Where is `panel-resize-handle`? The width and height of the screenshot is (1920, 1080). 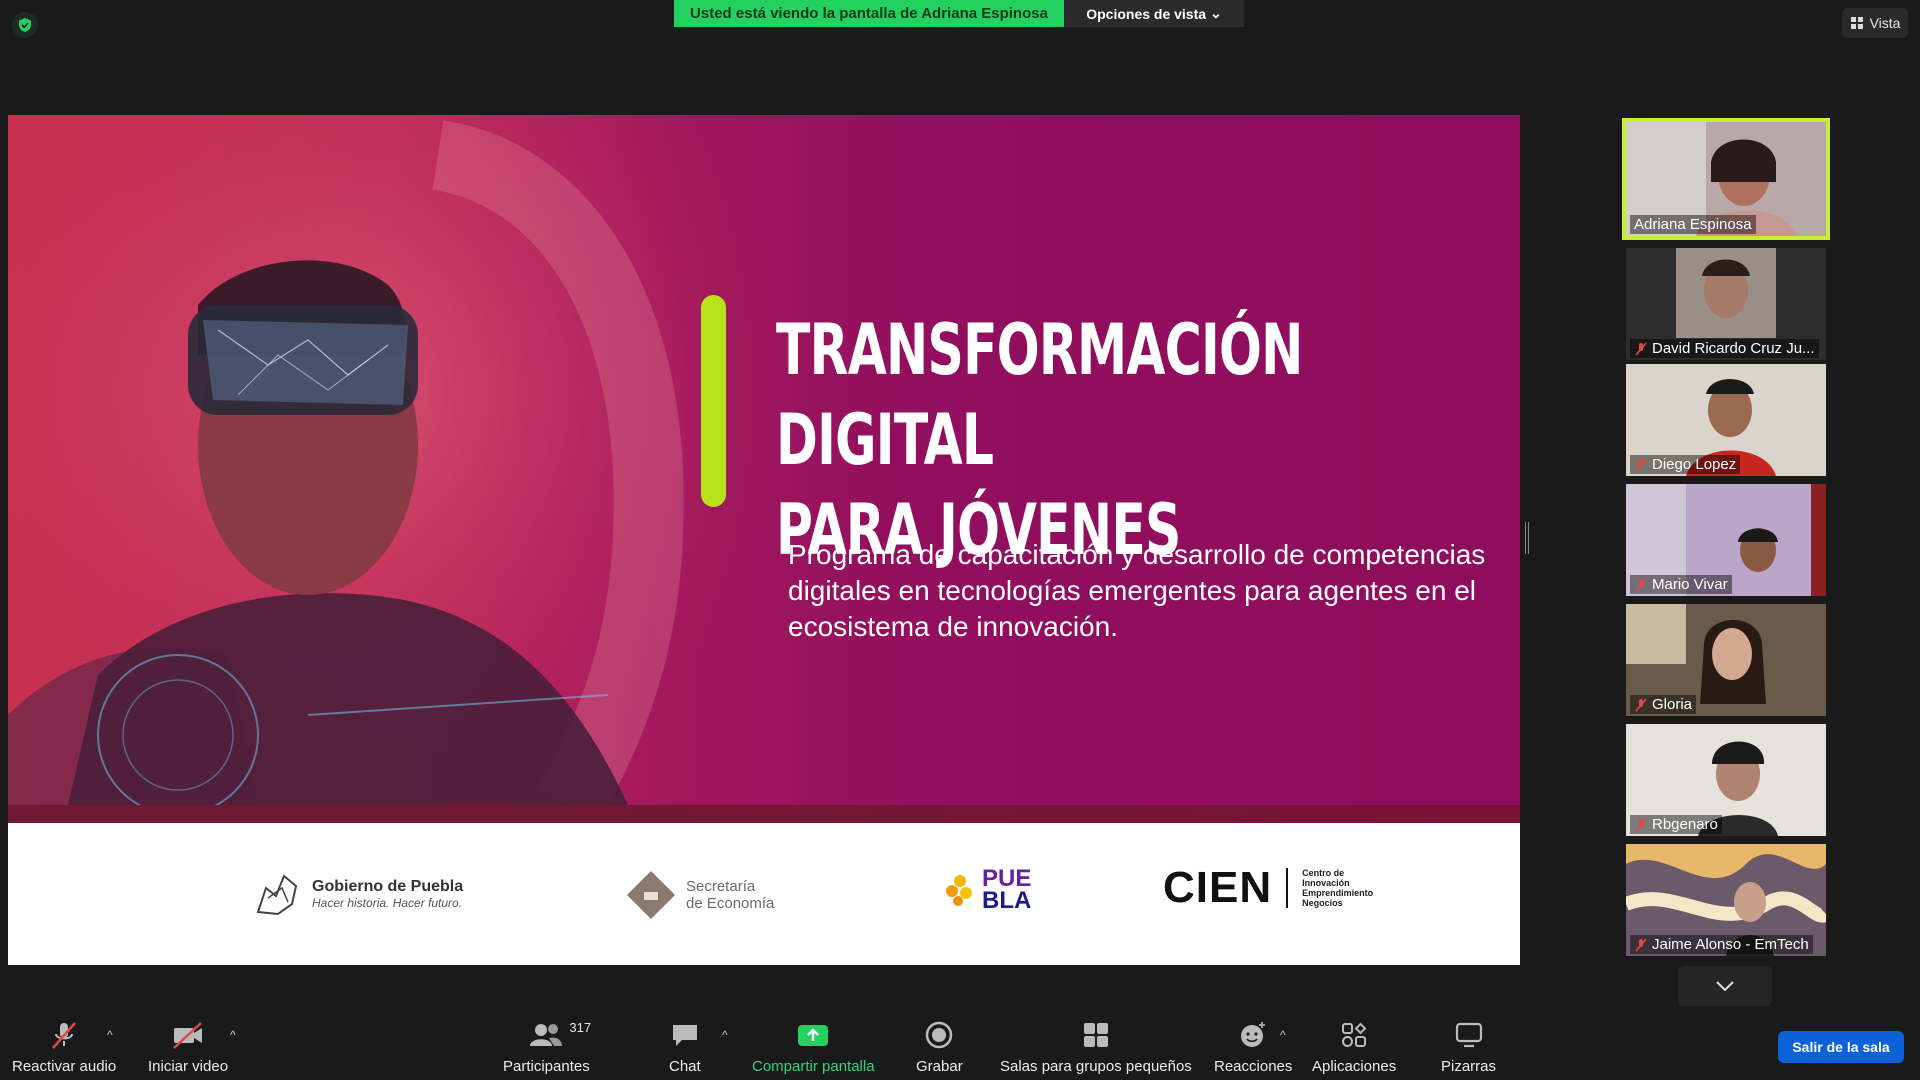
panel-resize-handle is located at coordinates (1527, 538).